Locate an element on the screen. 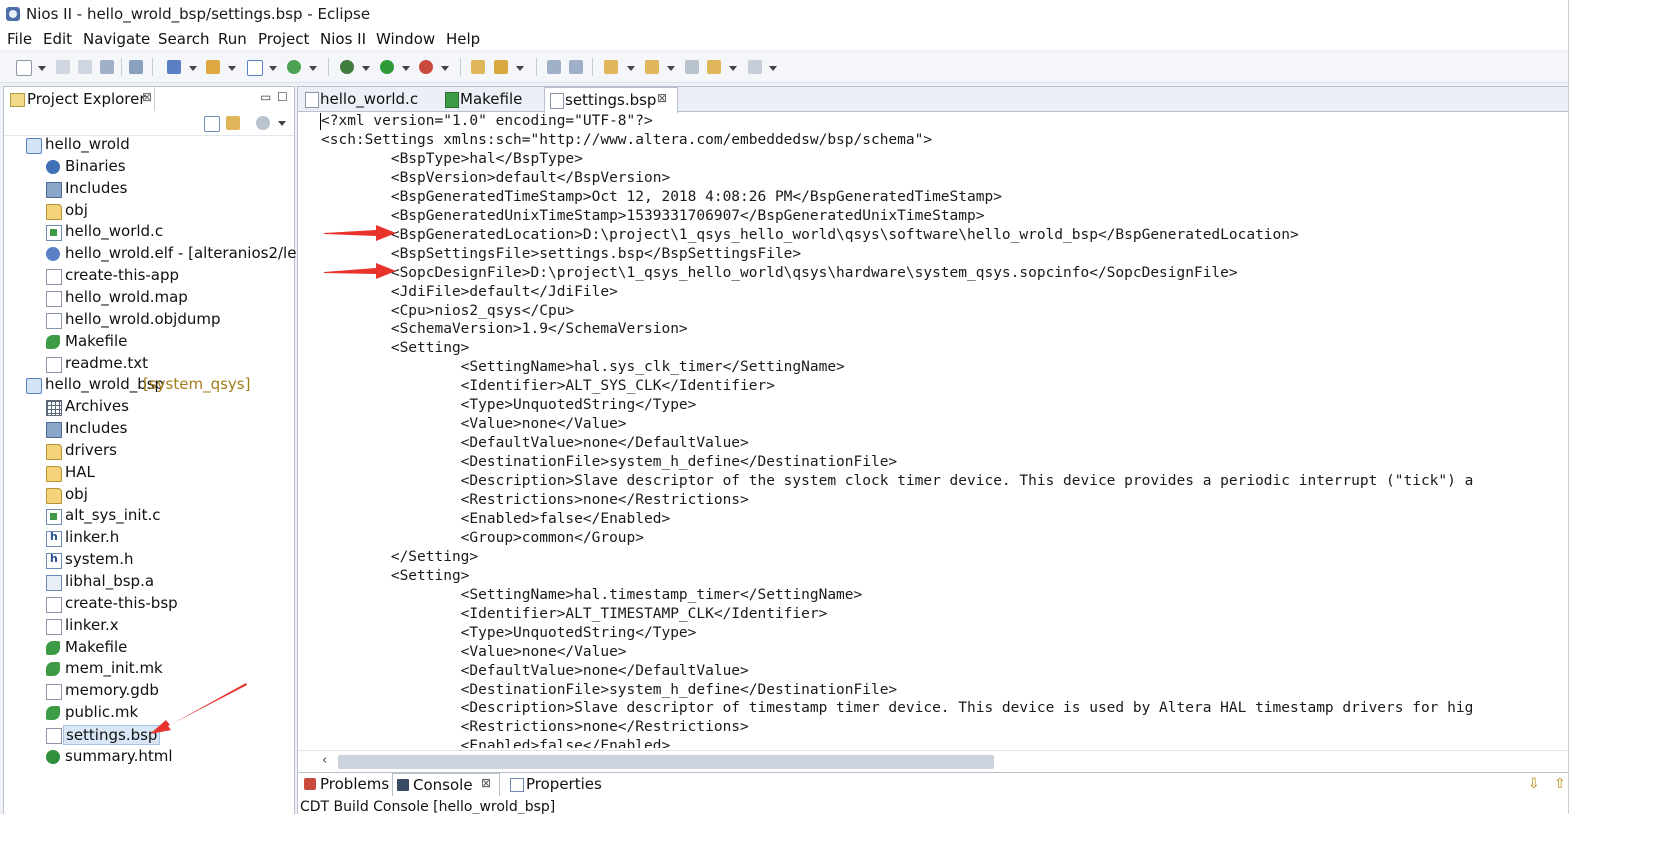  menu-run: Run is located at coordinates (232, 39).